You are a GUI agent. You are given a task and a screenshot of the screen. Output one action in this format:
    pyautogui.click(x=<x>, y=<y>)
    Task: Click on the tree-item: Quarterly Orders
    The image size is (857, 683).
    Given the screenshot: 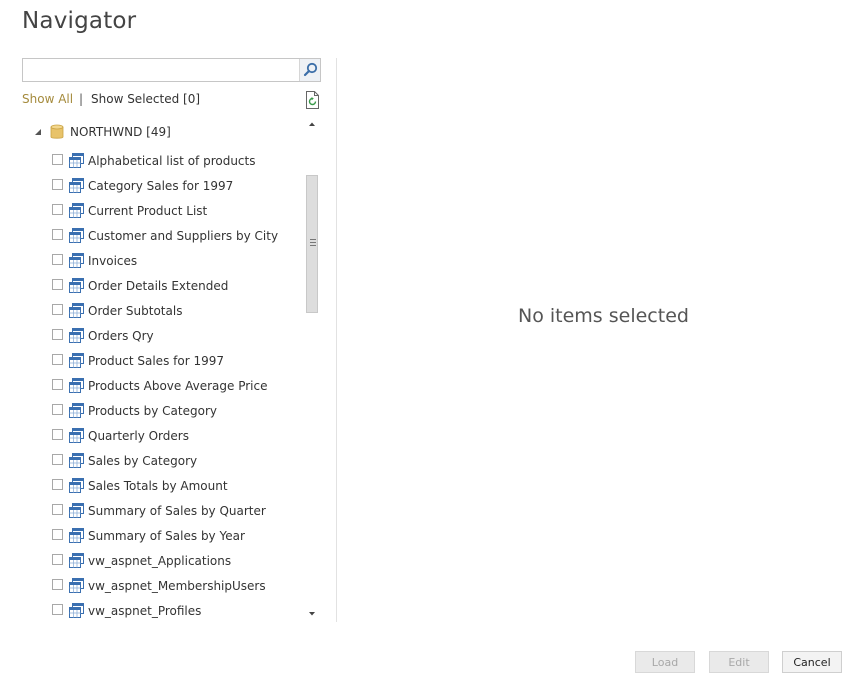 What is the action you would take?
    pyautogui.click(x=165, y=435)
    